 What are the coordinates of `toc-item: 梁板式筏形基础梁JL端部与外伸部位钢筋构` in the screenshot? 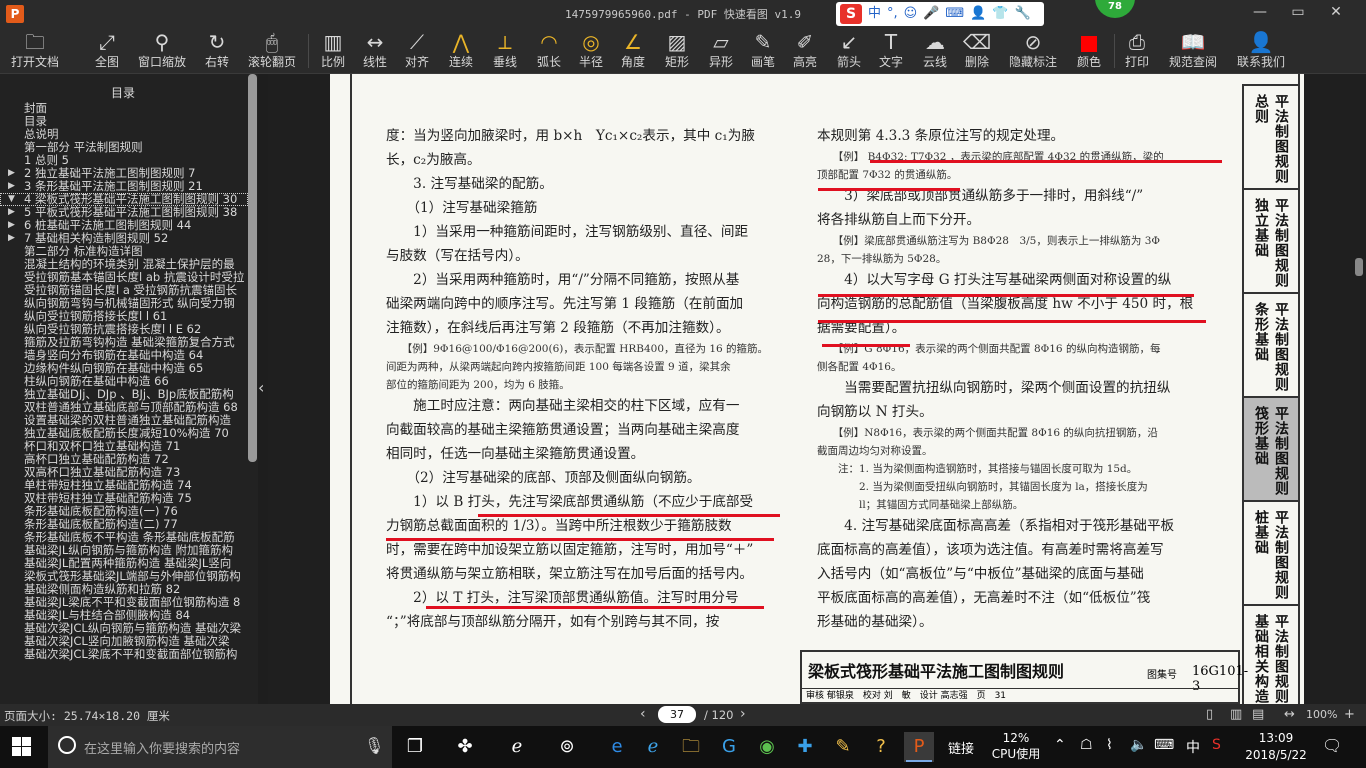 It's located at (124, 576).